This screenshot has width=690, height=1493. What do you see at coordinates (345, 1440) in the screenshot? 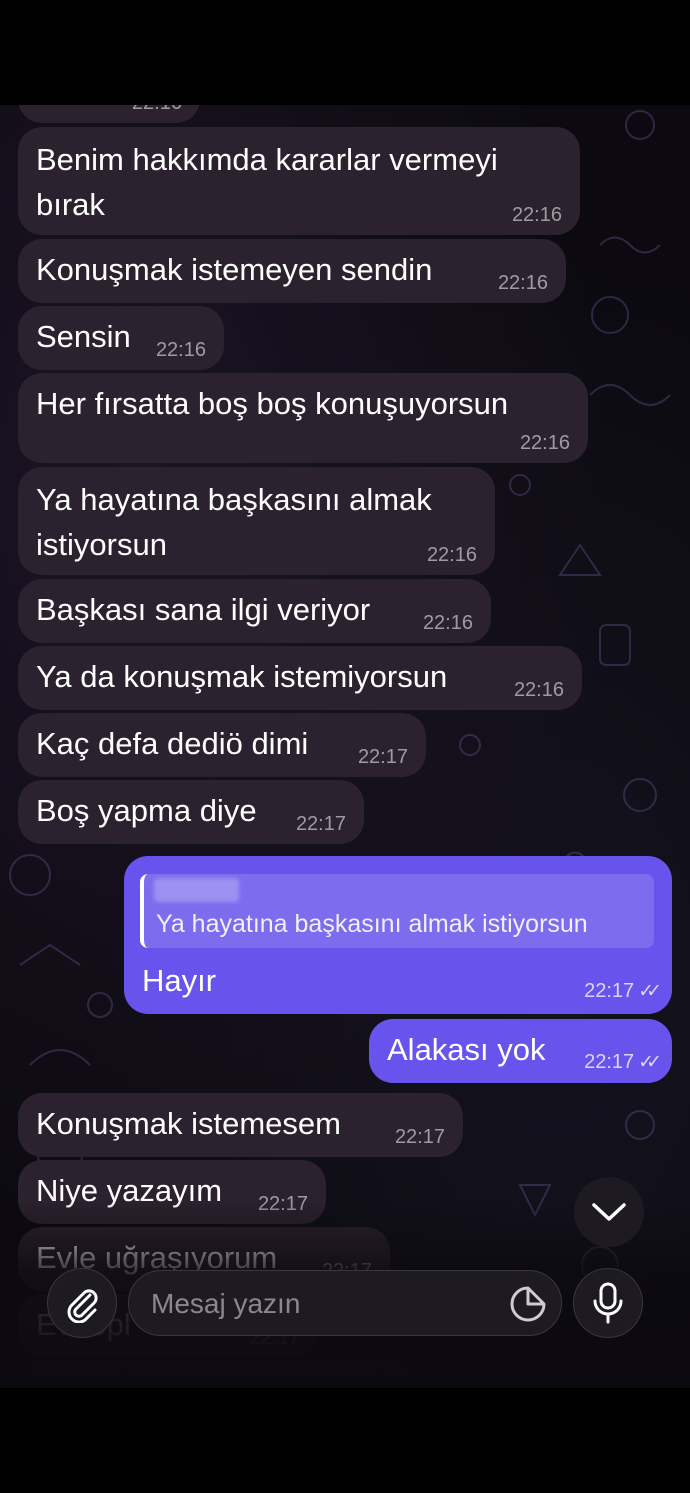
I see `bottom-black-area` at bounding box center [345, 1440].